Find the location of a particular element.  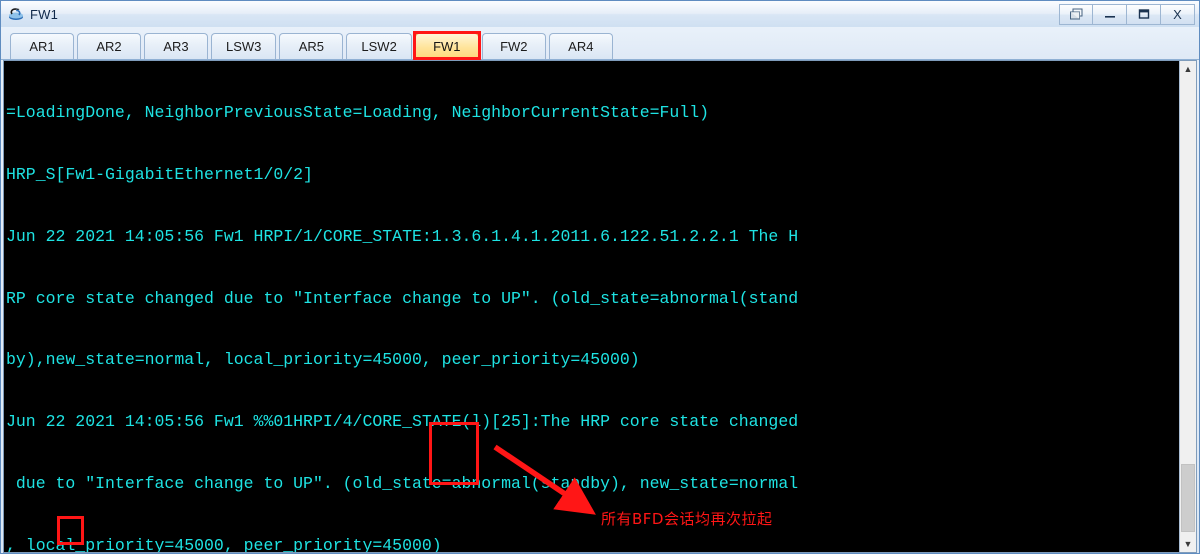

scroll-down-arrow-icon: ▼ is located at coordinates (1188, 544).